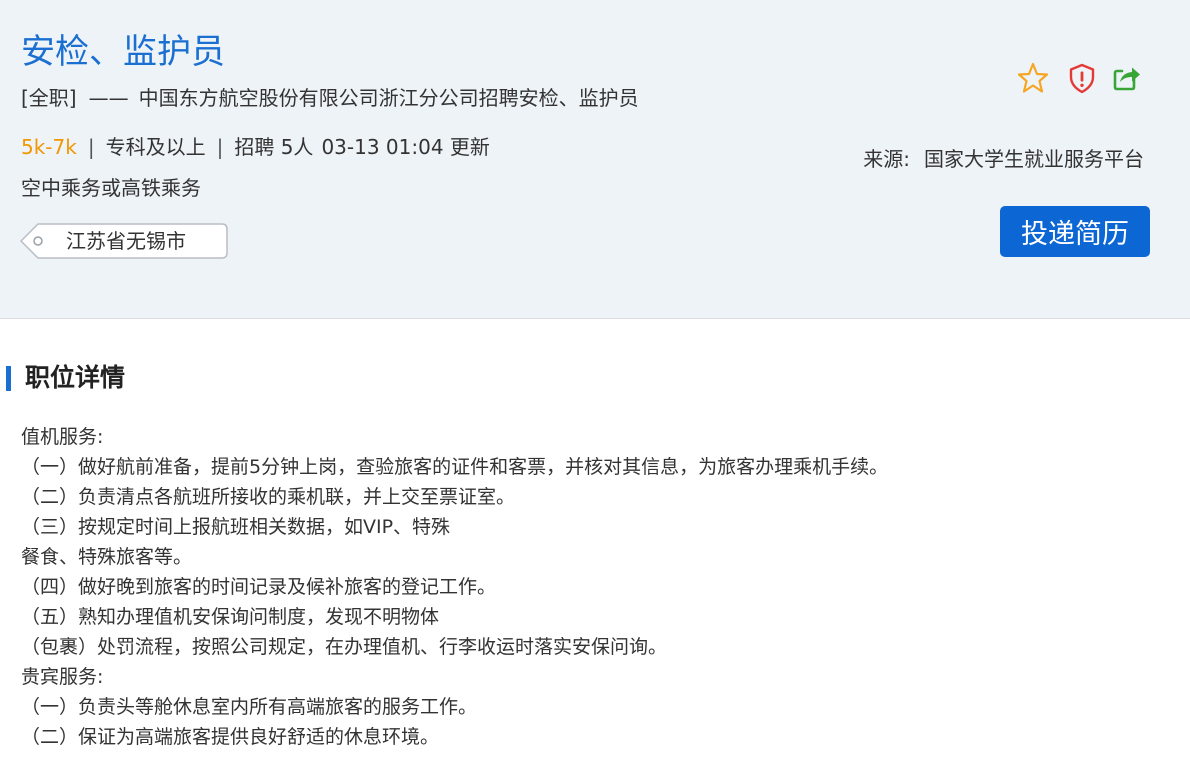 Image resolution: width=1190 pixels, height=781 pixels. Describe the element at coordinates (259, 587) in the screenshot. I see `description-line: （四）做好晚到旅客的时间记录及候补旅客的登记工作。` at that location.